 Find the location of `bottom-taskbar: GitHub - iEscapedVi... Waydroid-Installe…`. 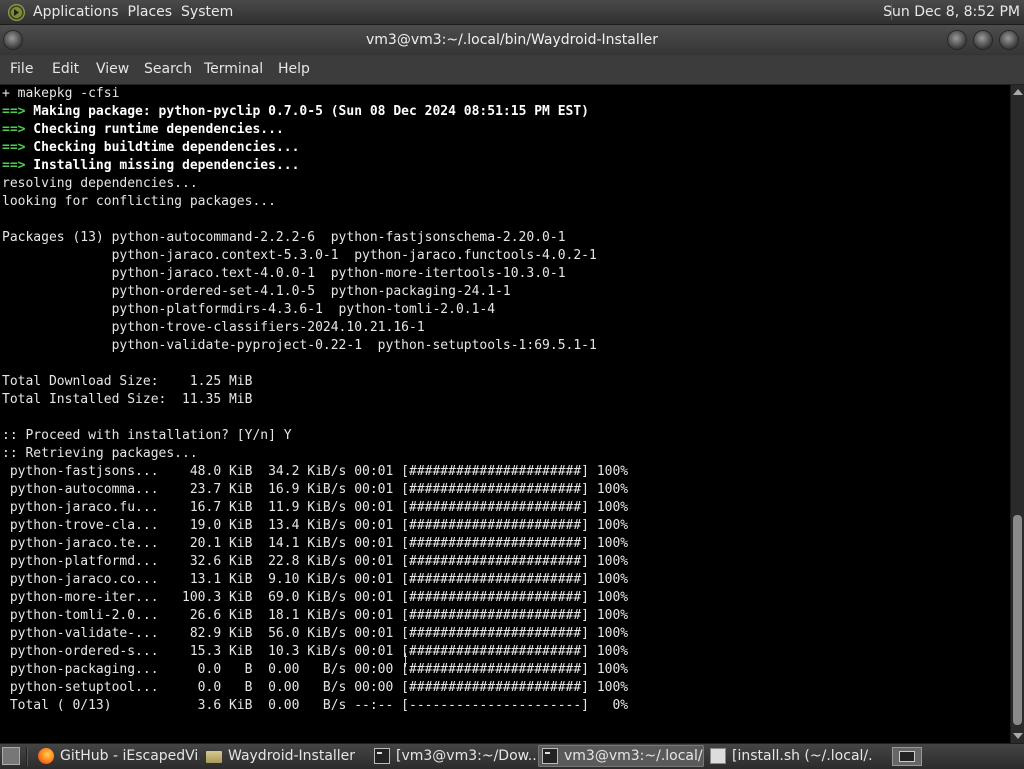

bottom-taskbar: GitHub - iEscapedVi... Waydroid-Installe… is located at coordinates (512, 756).